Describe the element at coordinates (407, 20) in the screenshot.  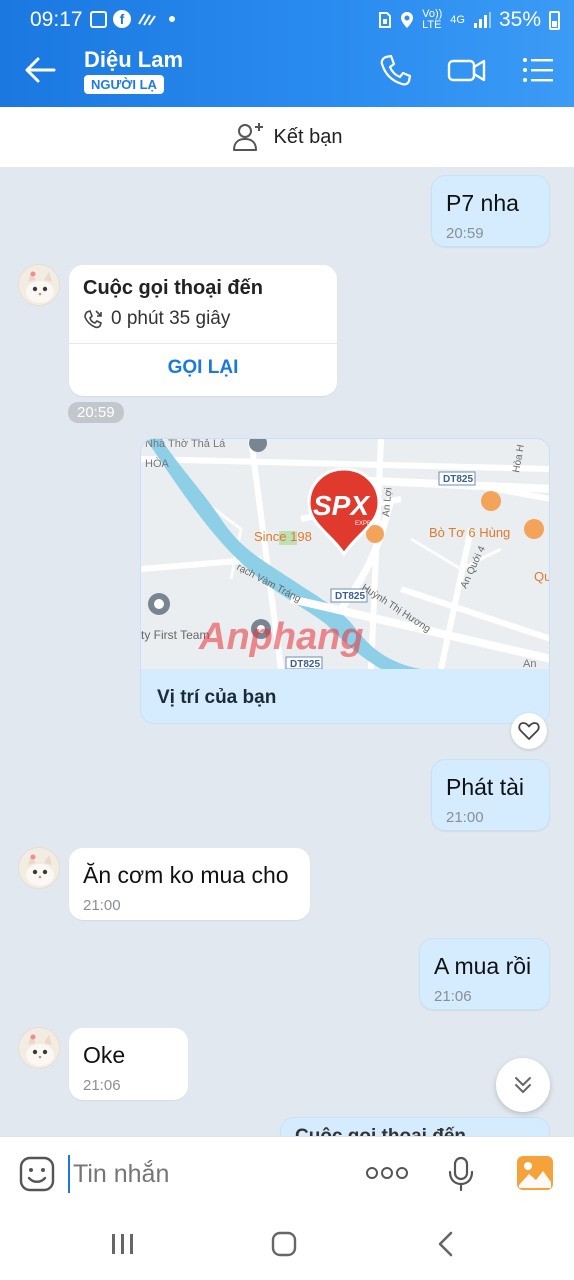
I see `location-icon` at that location.